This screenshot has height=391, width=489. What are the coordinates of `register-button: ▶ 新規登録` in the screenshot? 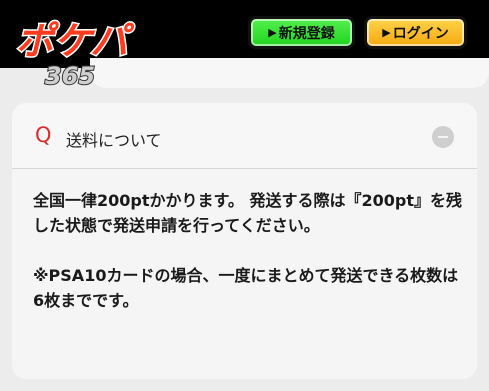 It's located at (301, 32).